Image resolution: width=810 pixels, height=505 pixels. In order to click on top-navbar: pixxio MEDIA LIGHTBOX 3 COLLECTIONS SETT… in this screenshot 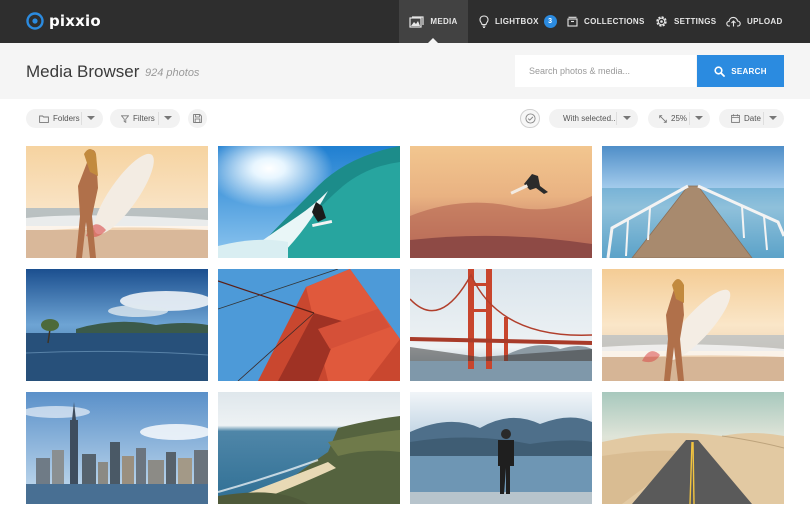, I will do `click(405, 22)`.